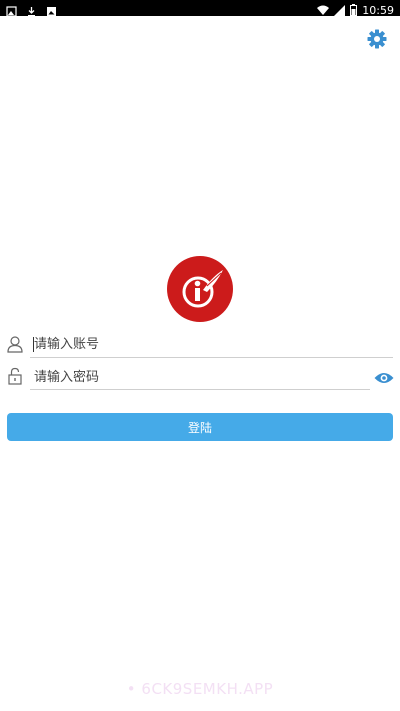 This screenshot has width=400, height=711. Describe the element at coordinates (207, 689) in the screenshot. I see `watermark-text: 6CK9SEMKH.APP` at that location.